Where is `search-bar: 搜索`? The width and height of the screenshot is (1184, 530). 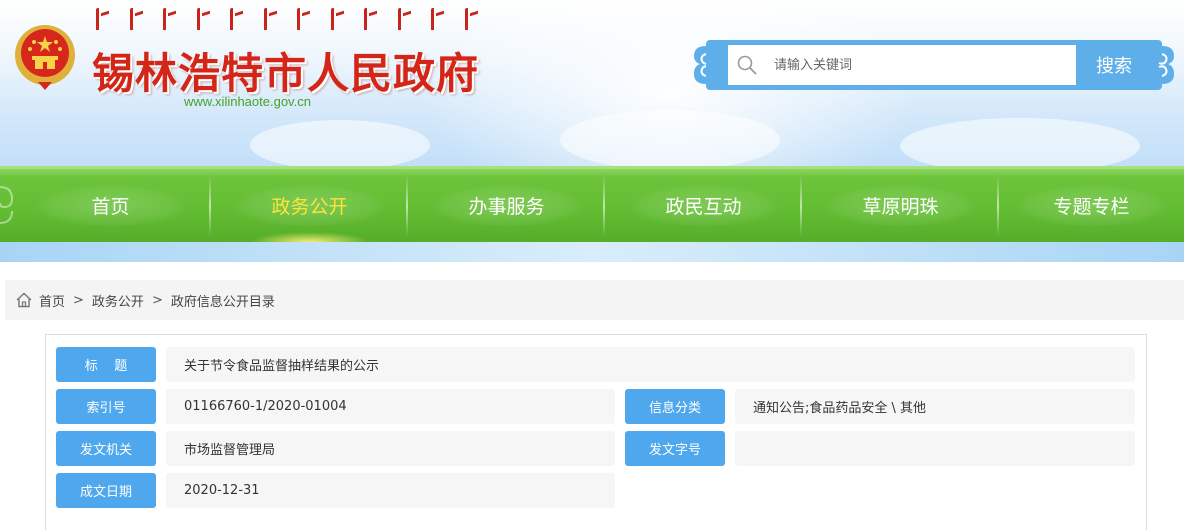 search-bar: 搜索 is located at coordinates (934, 65).